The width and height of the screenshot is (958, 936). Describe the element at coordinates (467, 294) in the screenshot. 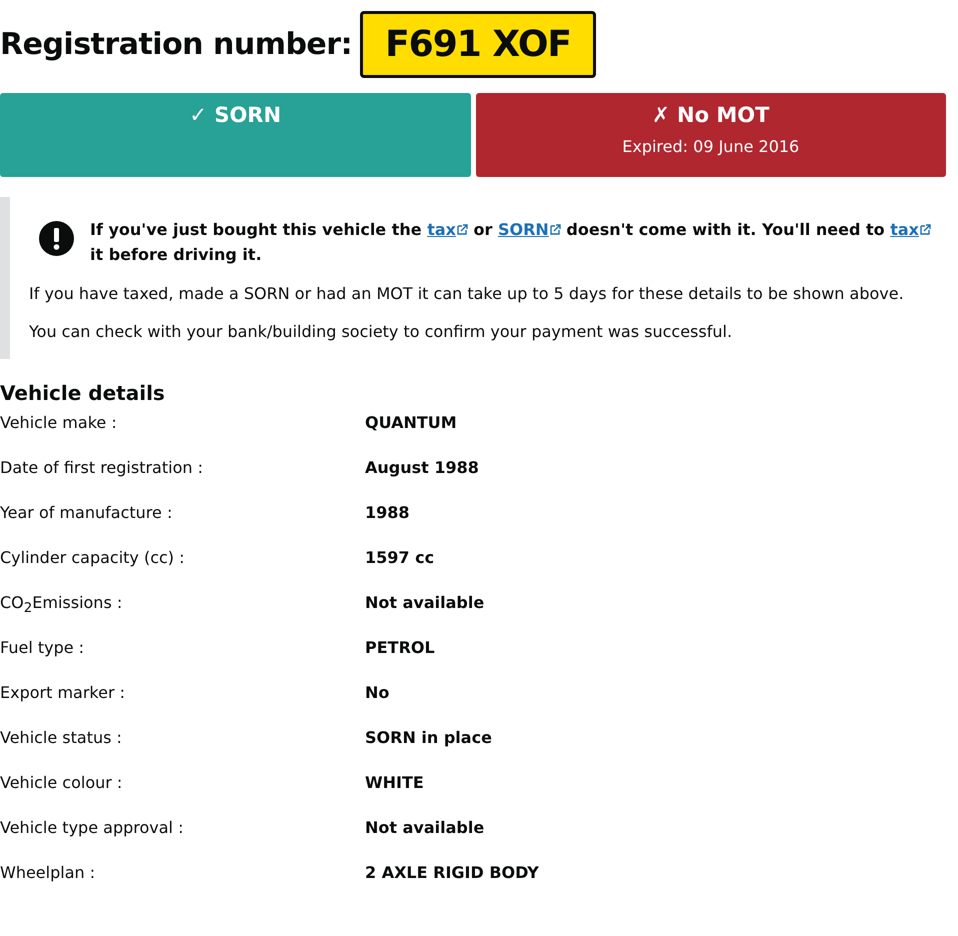

I see `info-paragraph: If you have taxed, made a SORN or had an MOT it can take up to 5 days for these details to be shown above.` at that location.